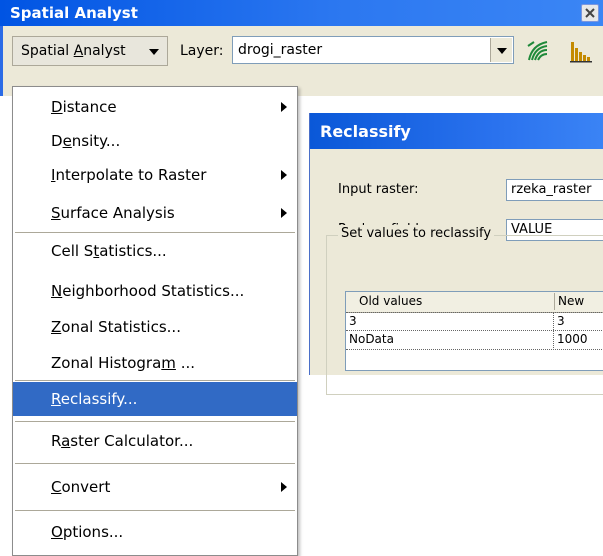 The image size is (603, 556). Describe the element at coordinates (155, 487) in the screenshot. I see `menu-item-convert: Convert` at that location.